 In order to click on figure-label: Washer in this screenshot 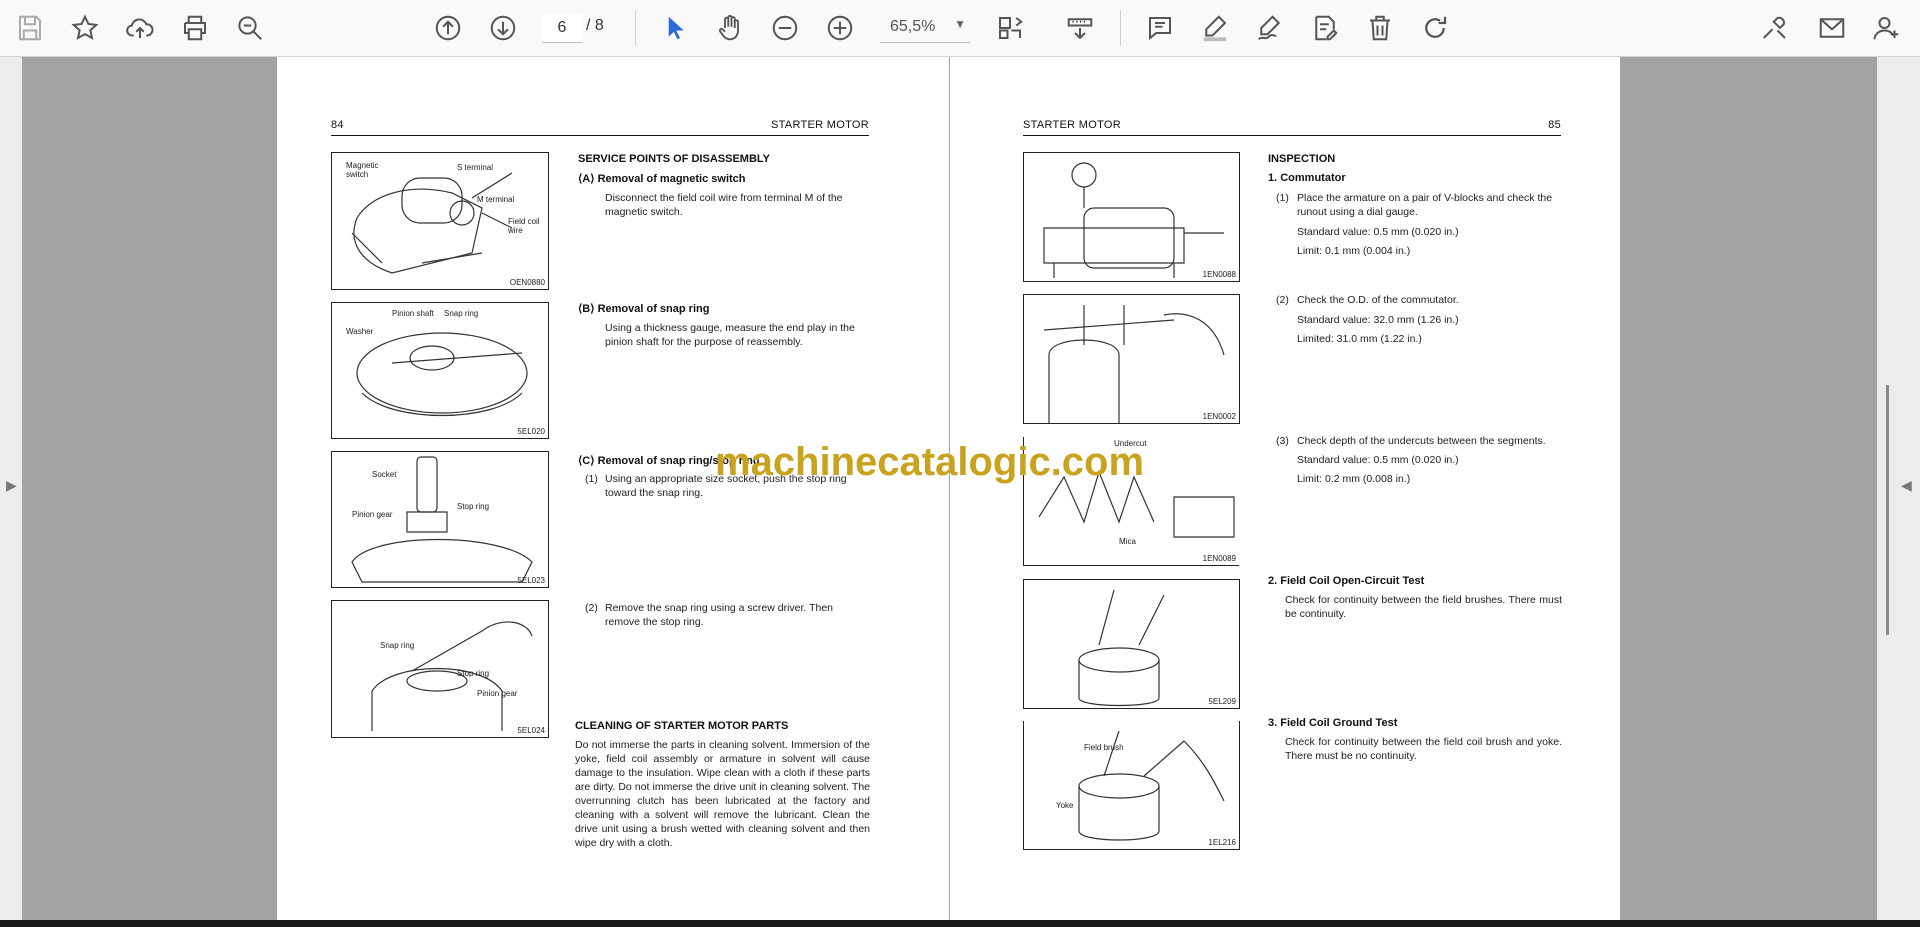, I will do `click(360, 331)`.